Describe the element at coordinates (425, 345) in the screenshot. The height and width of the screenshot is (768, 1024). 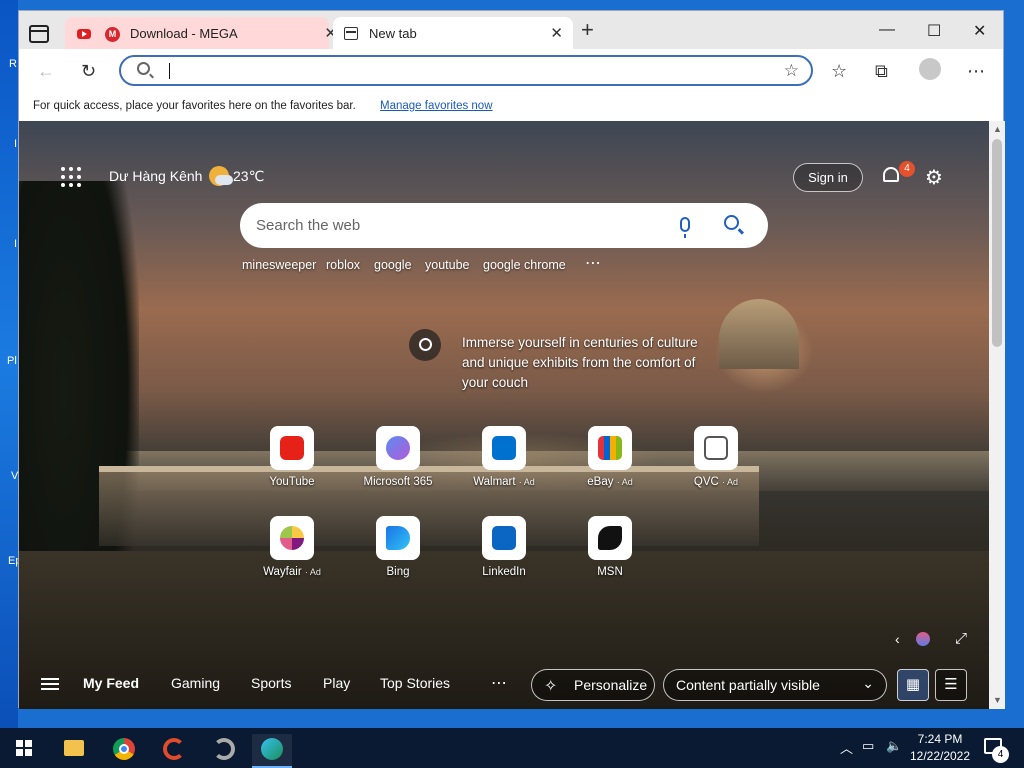
I see `image-search-icon` at that location.